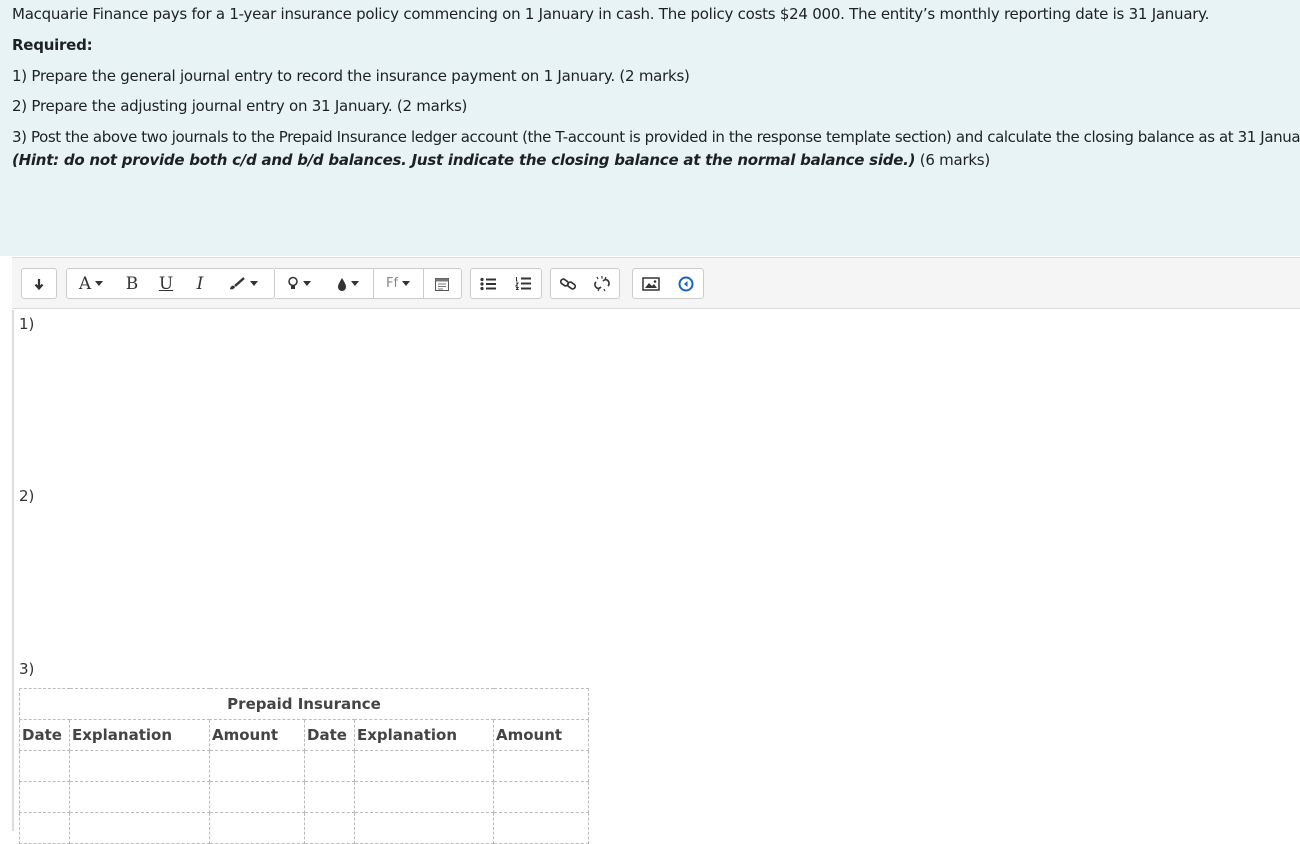  What do you see at coordinates (85, 283) in the screenshot?
I see `font-style-label: A` at bounding box center [85, 283].